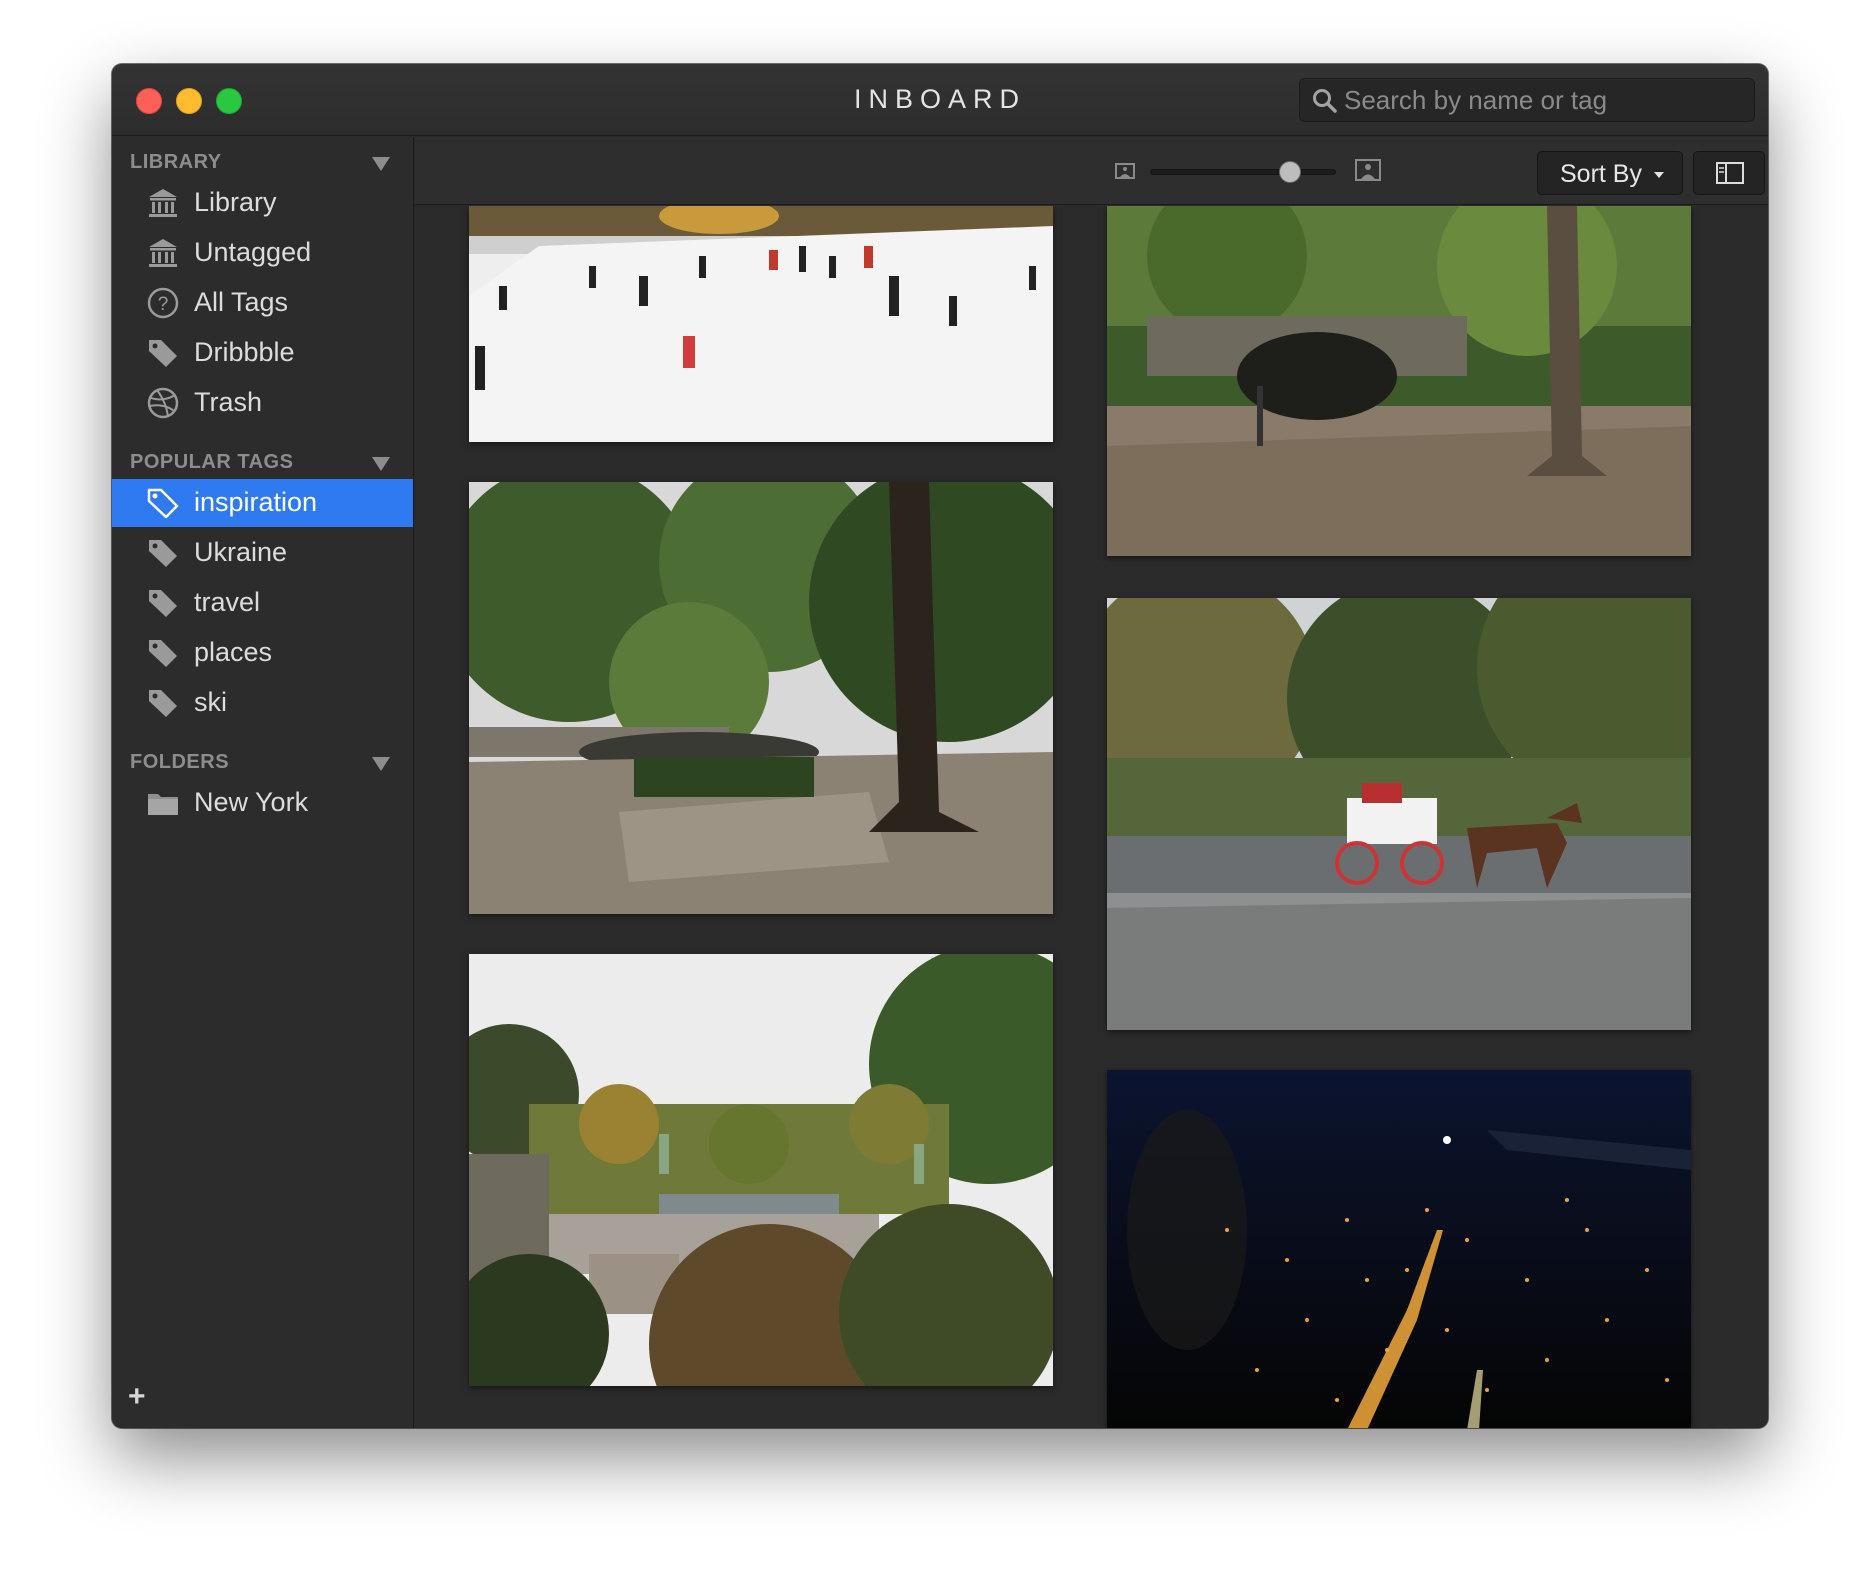  What do you see at coordinates (143, 1397) in the screenshot?
I see `add-button: +` at bounding box center [143, 1397].